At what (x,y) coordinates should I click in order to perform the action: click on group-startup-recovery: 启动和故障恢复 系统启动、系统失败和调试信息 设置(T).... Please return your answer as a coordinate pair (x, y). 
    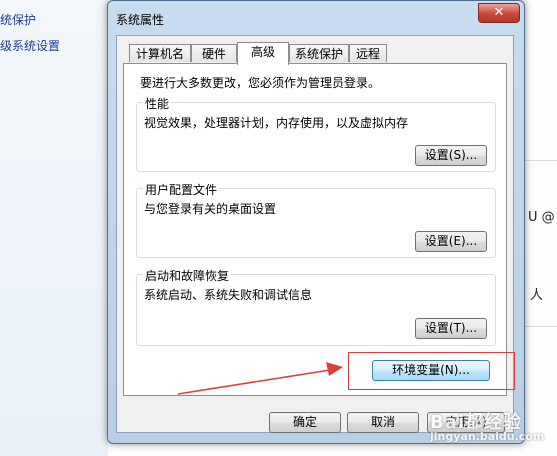
    Looking at the image, I should click on (316, 306).